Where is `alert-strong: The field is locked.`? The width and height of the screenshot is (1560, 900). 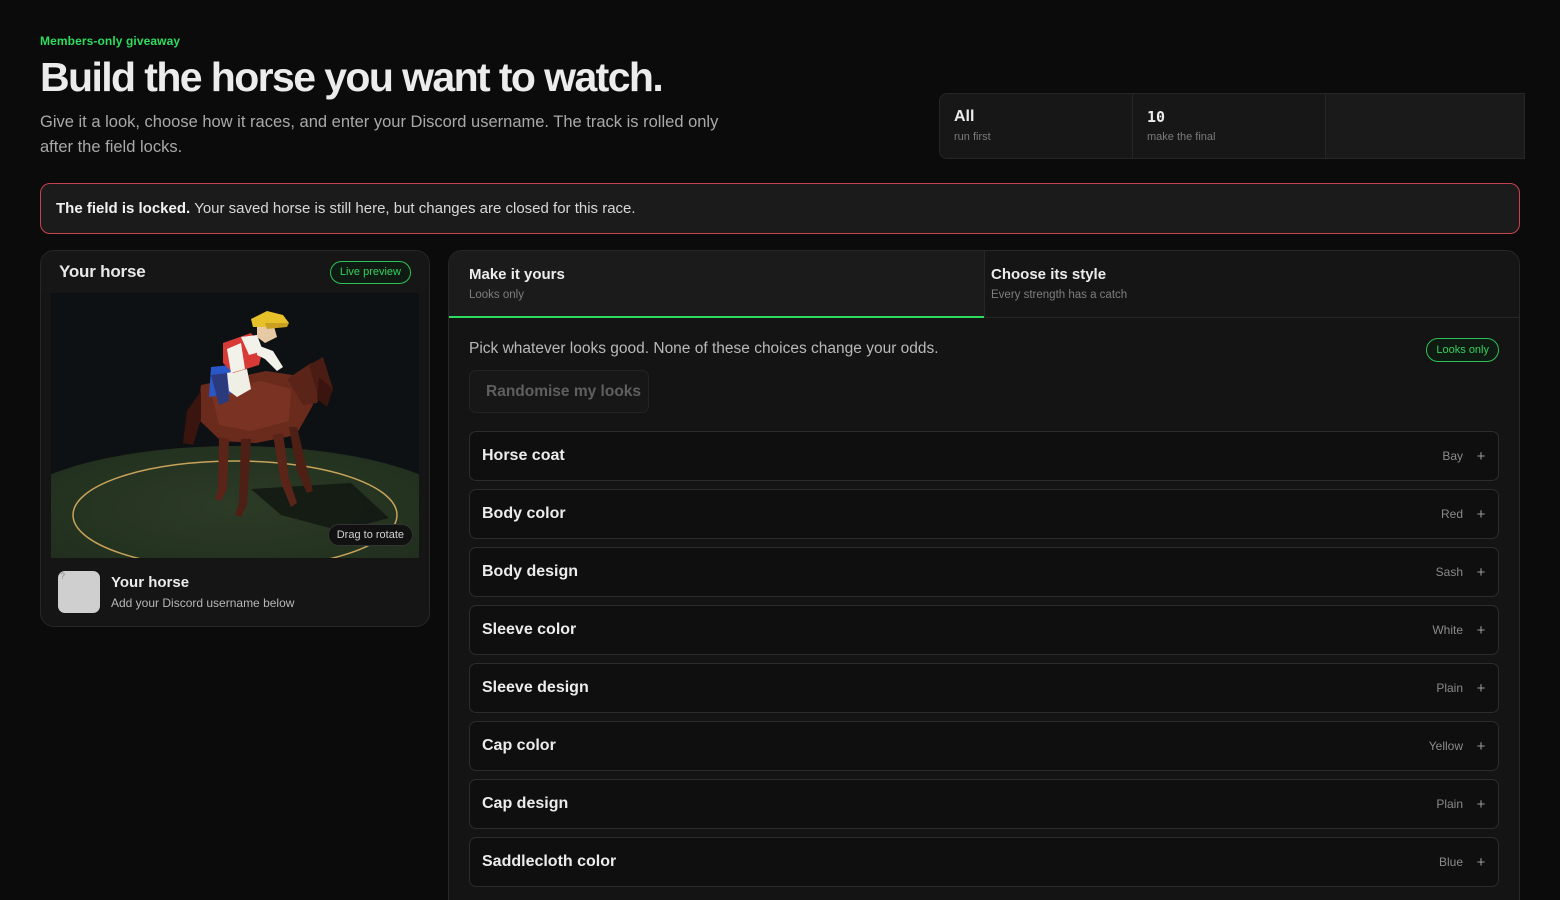
alert-strong: The field is locked. is located at coordinates (123, 208).